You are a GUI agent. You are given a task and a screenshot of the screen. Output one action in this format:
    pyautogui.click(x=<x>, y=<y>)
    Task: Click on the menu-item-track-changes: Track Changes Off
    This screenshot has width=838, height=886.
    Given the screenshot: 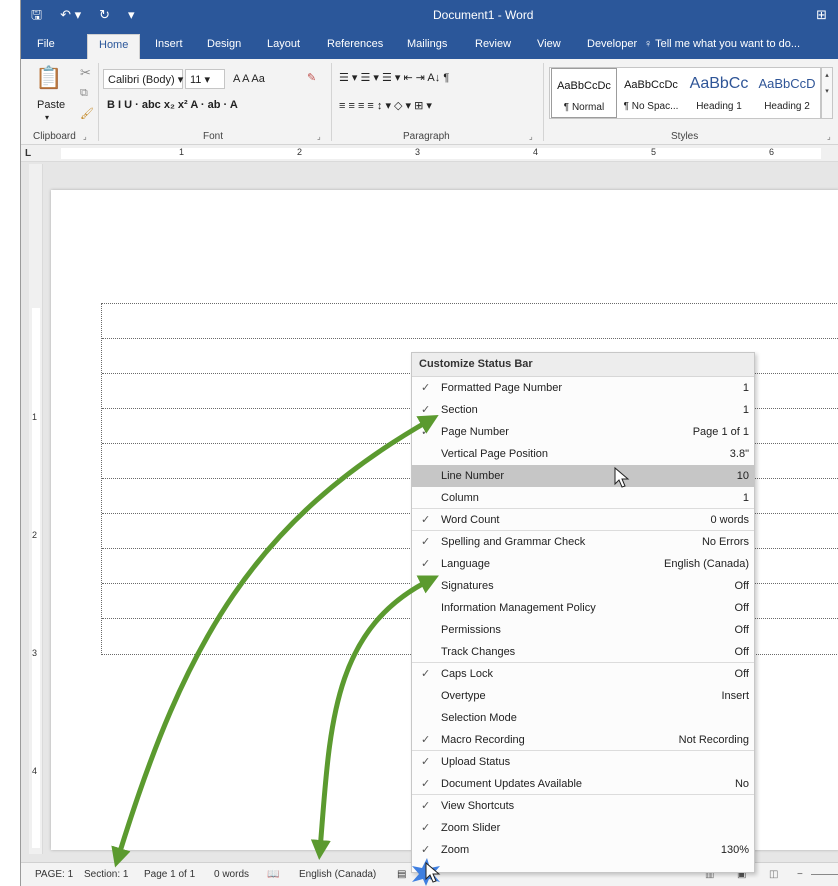 What is the action you would take?
    pyautogui.click(x=583, y=652)
    